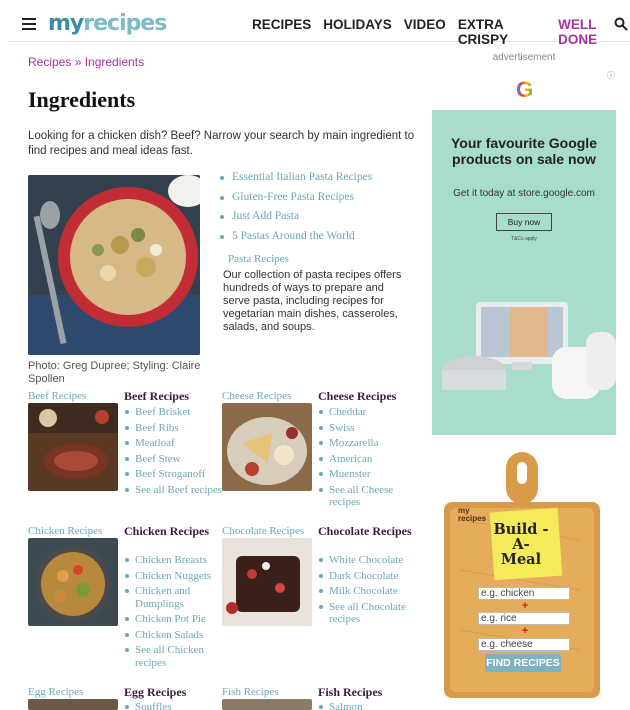 The height and width of the screenshot is (710, 630). Describe the element at coordinates (368, 560) in the screenshot. I see `category-link: White Chocolate` at that location.